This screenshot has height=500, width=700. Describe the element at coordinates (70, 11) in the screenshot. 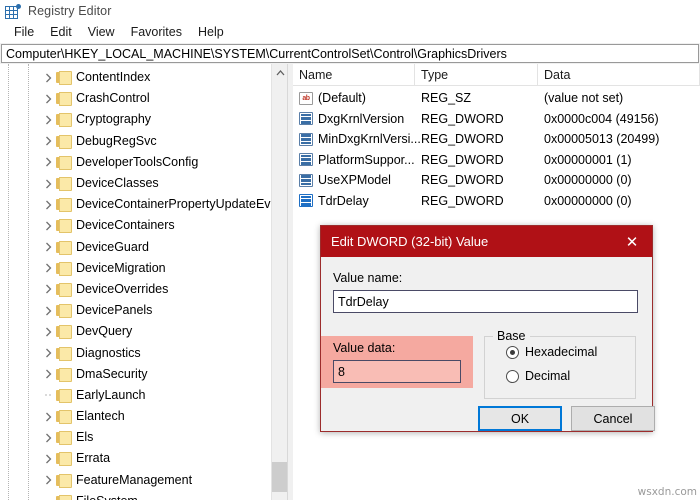

I see `window-title: Registry Editor` at that location.